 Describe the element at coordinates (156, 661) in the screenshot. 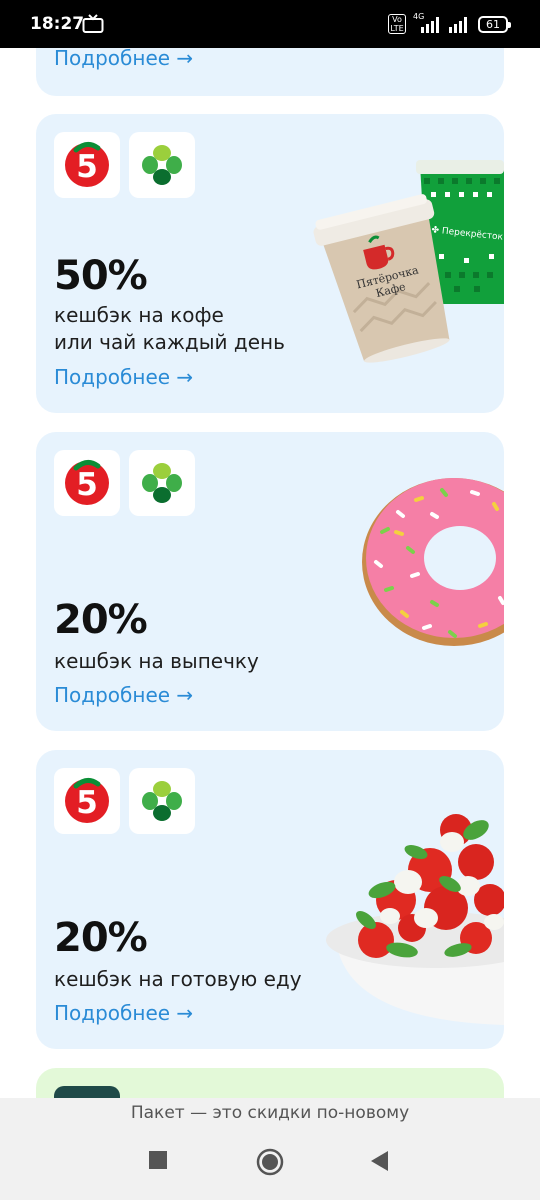

I see `cashback-description: кешбэк на выпечку` at that location.